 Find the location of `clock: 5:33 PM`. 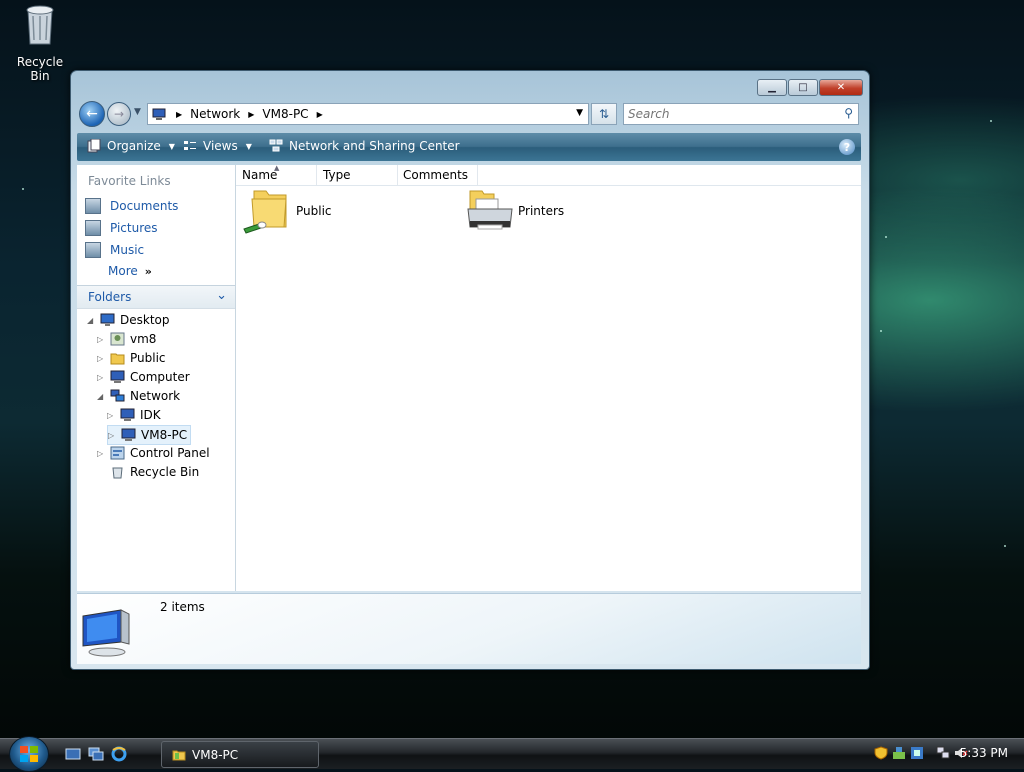

clock: 5:33 PM is located at coordinates (984, 753).